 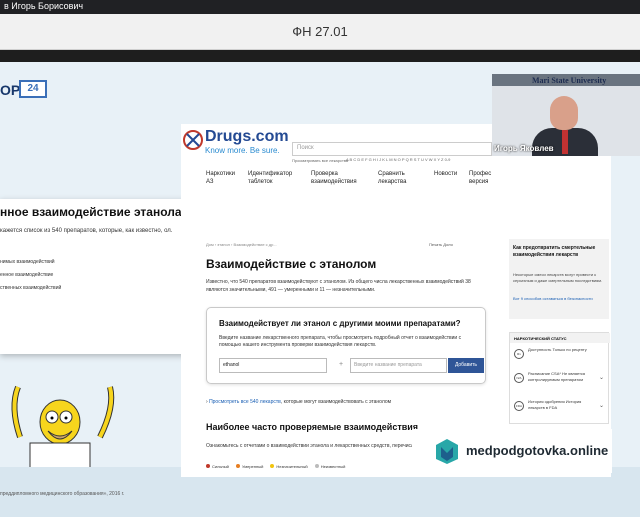 What do you see at coordinates (270, 178) in the screenshot?
I see `nav-item: Идентификатор таблеток` at bounding box center [270, 178].